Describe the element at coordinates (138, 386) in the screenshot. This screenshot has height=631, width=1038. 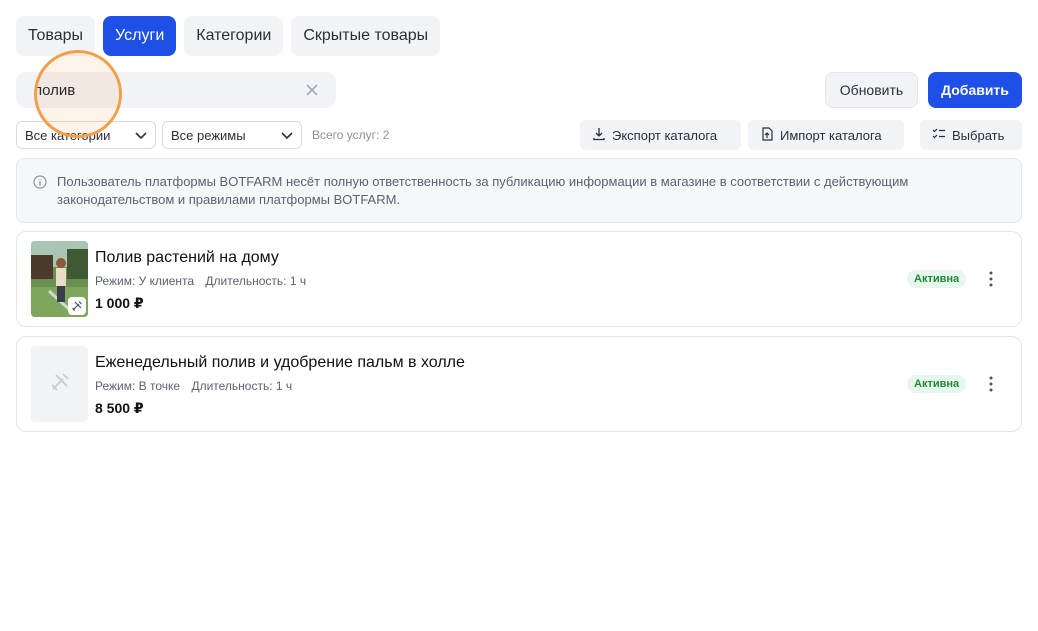
I see `service-mode: Режим: В точке` at that location.